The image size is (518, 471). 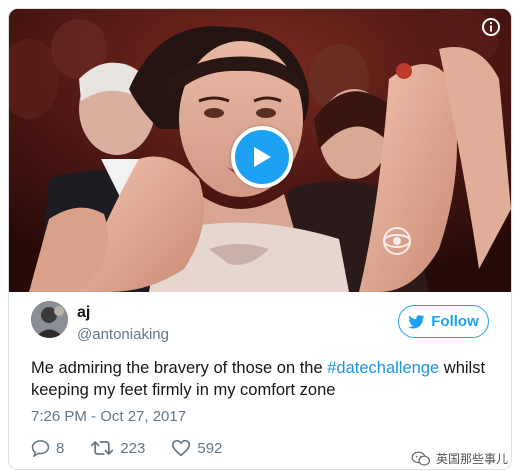 I want to click on twitter-bird-icon, so click(x=416, y=321).